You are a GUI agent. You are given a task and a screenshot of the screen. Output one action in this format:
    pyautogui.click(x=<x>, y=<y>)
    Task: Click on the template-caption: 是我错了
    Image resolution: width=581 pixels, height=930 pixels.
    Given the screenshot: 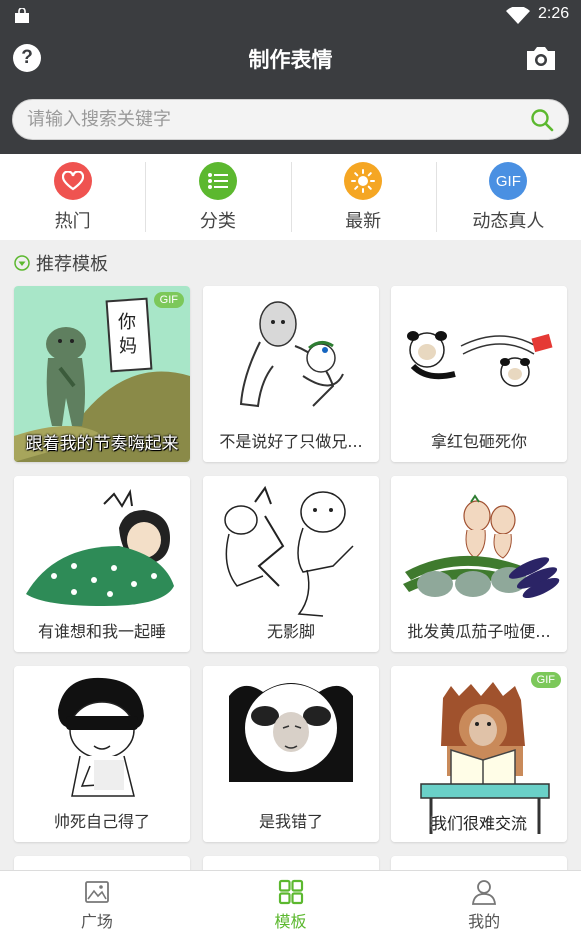 What is the action you would take?
    pyautogui.click(x=290, y=821)
    